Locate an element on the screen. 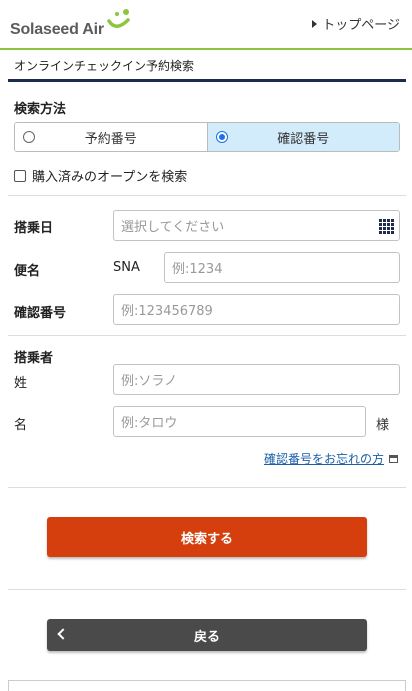  back-button: 戻る is located at coordinates (207, 635).